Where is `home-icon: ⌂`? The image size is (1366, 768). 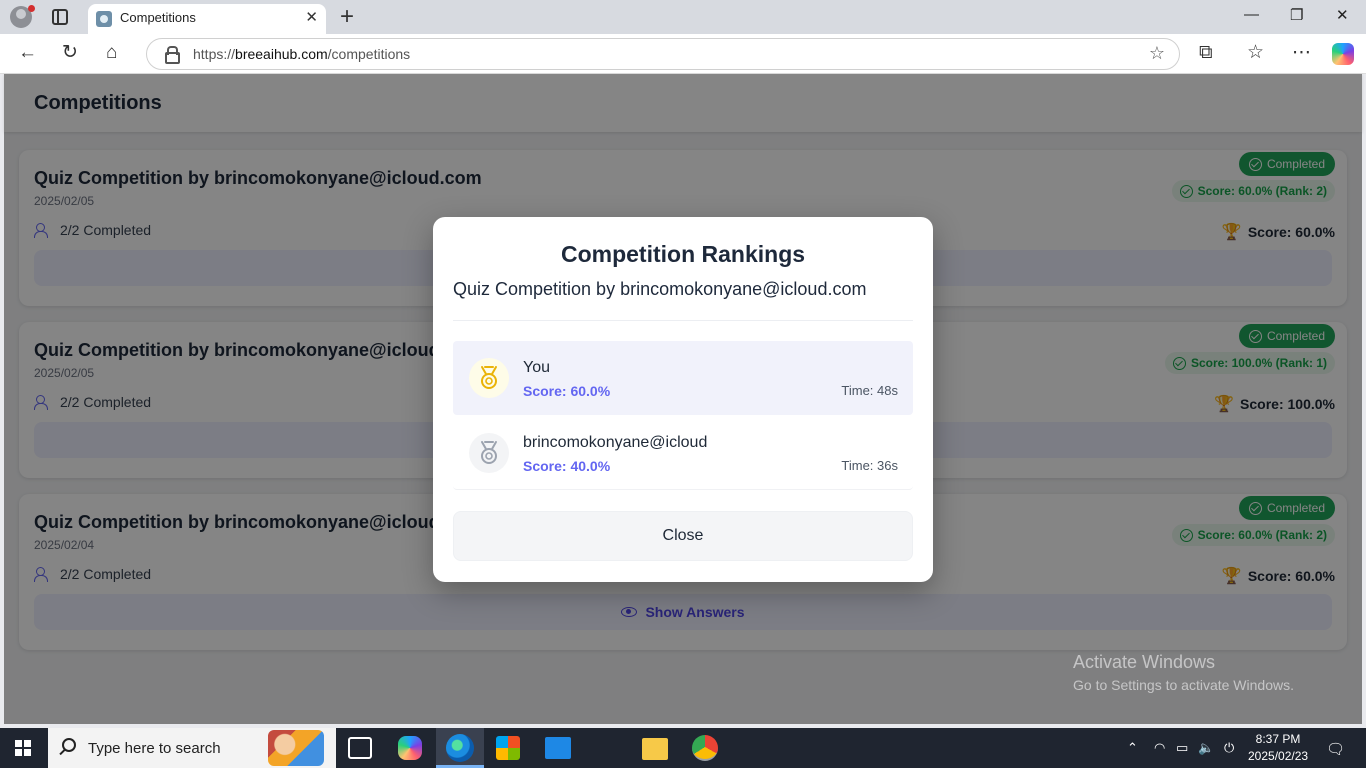 home-icon: ⌂ is located at coordinates (111, 53).